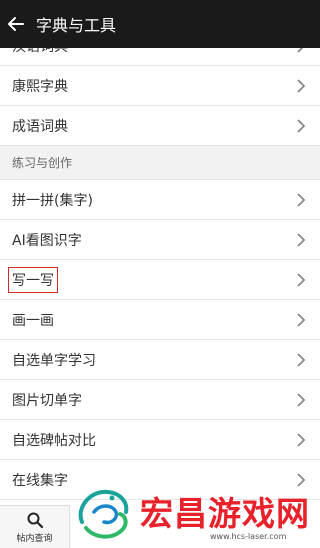 The height and width of the screenshot is (548, 320). Describe the element at coordinates (54, 440) in the screenshot. I see `menu-item-label: 自选碑帖对比` at that location.